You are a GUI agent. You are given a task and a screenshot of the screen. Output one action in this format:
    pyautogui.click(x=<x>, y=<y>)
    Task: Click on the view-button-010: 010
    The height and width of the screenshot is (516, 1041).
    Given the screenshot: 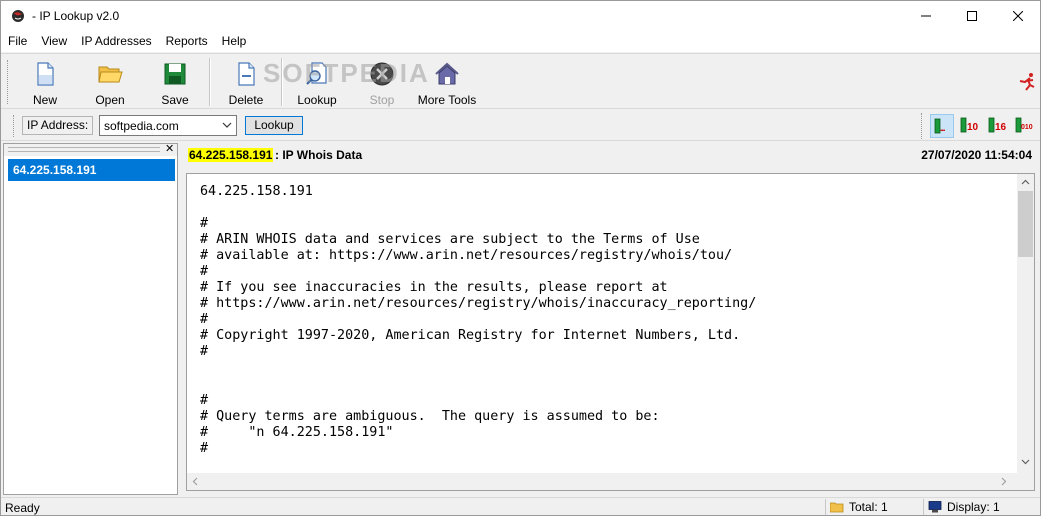 What is the action you would take?
    pyautogui.click(x=1024, y=126)
    